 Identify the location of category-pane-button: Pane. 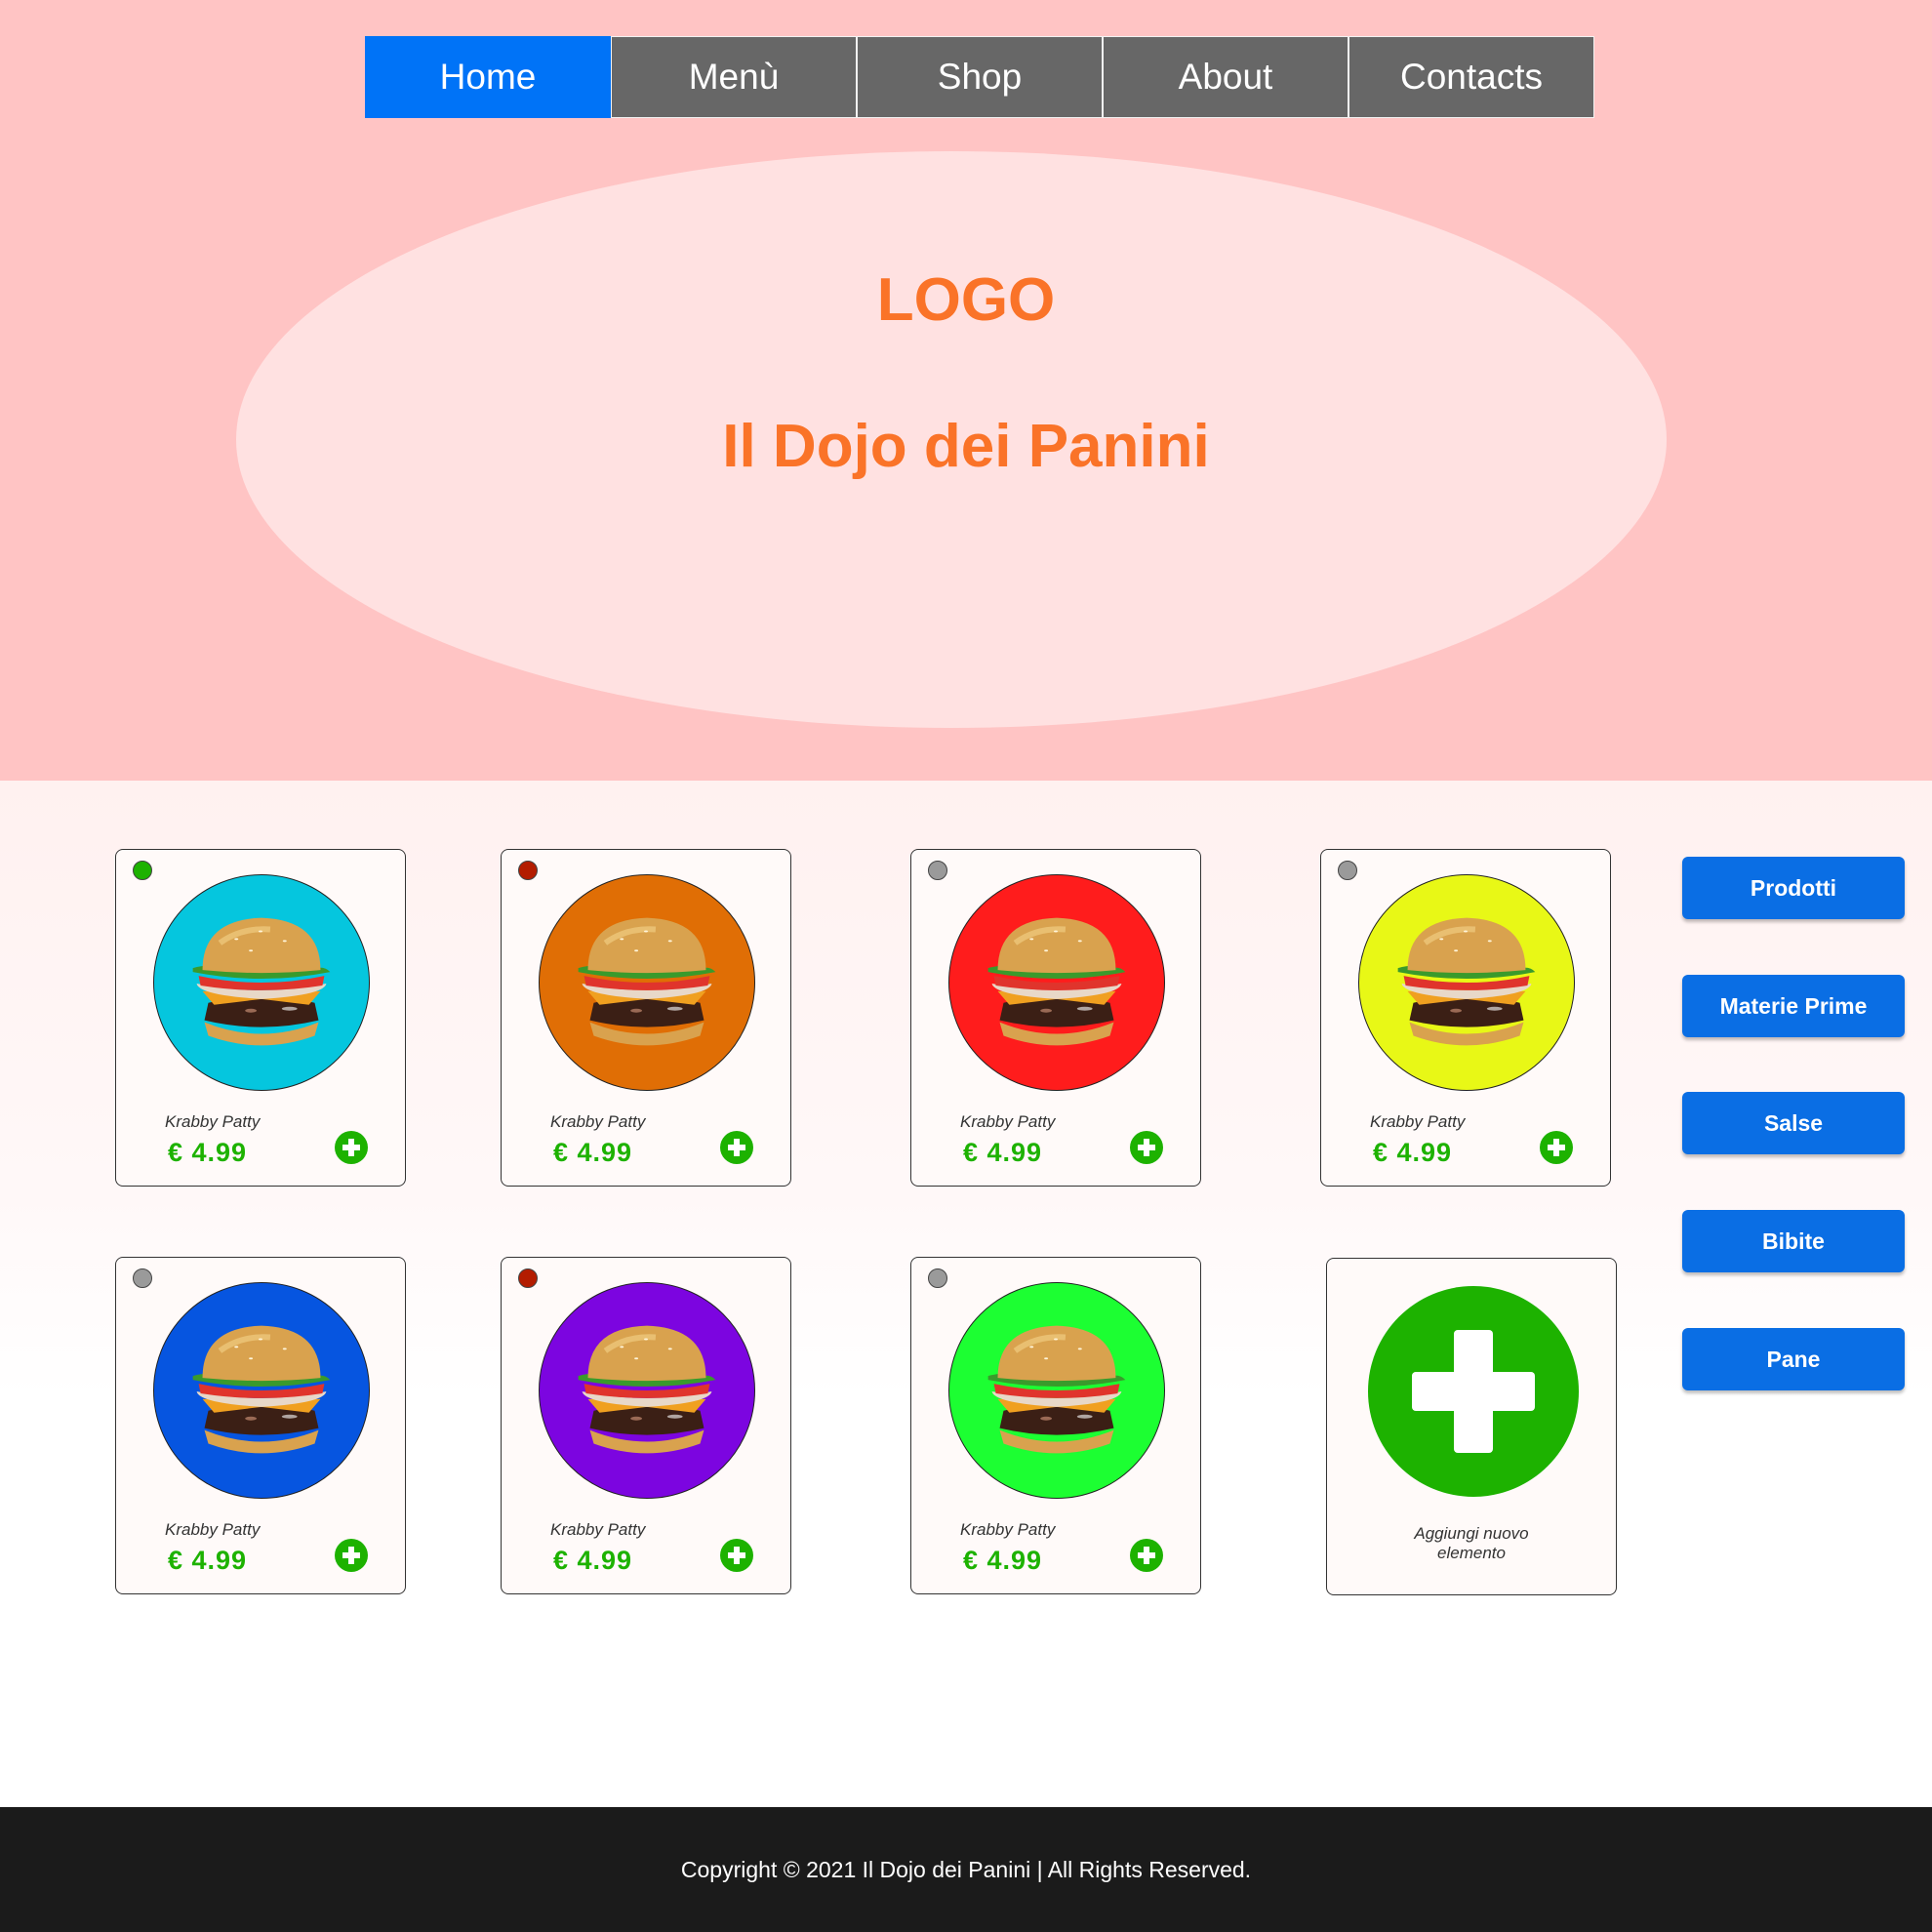
(1793, 1359).